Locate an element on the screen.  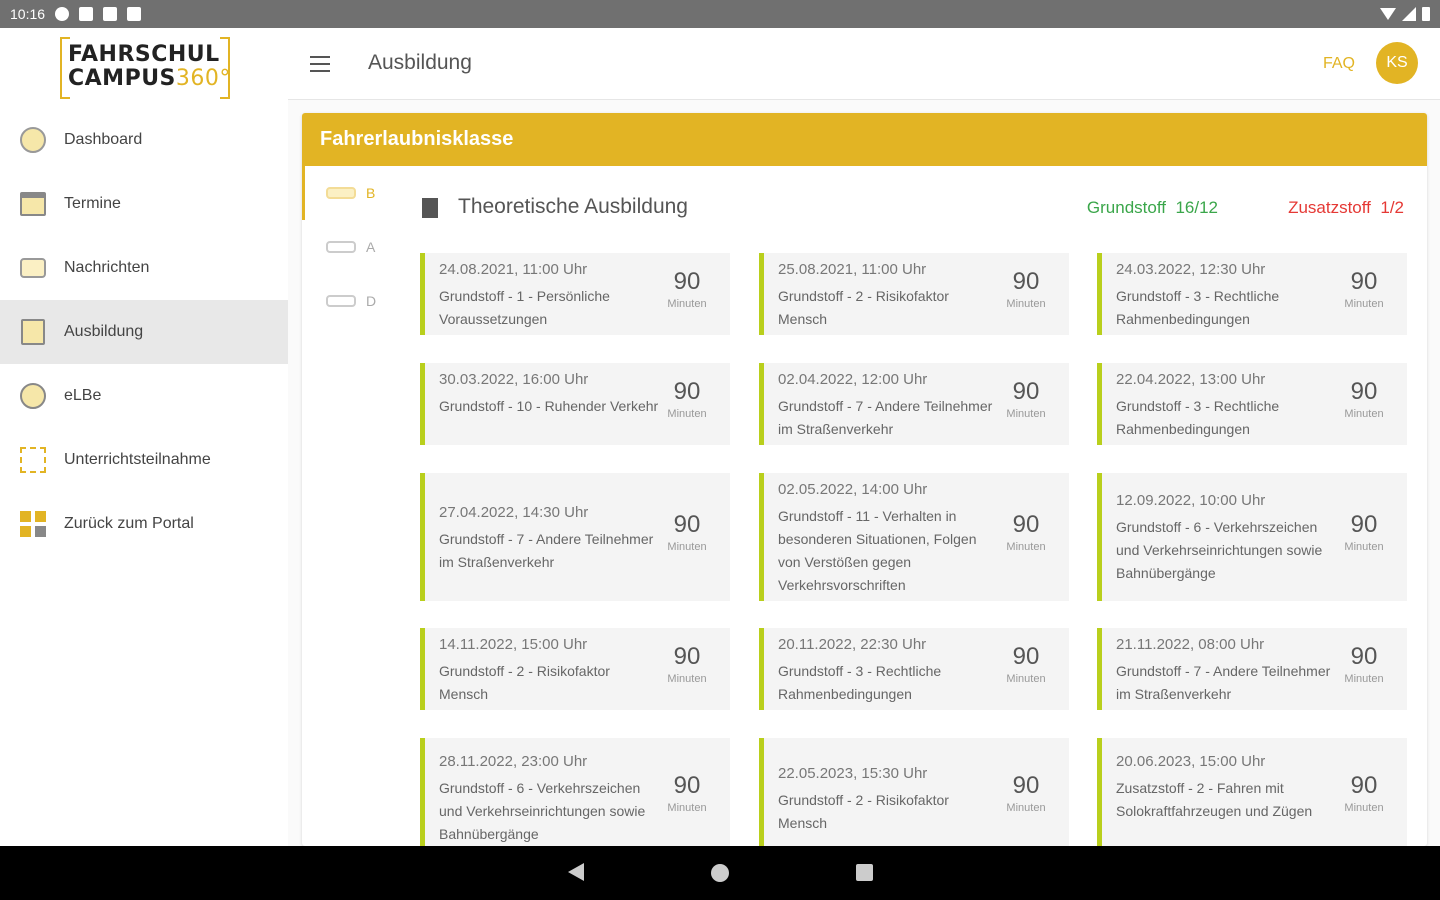
sidebar-item-portal: Zurück zum Portal is located at coordinates (144, 524).